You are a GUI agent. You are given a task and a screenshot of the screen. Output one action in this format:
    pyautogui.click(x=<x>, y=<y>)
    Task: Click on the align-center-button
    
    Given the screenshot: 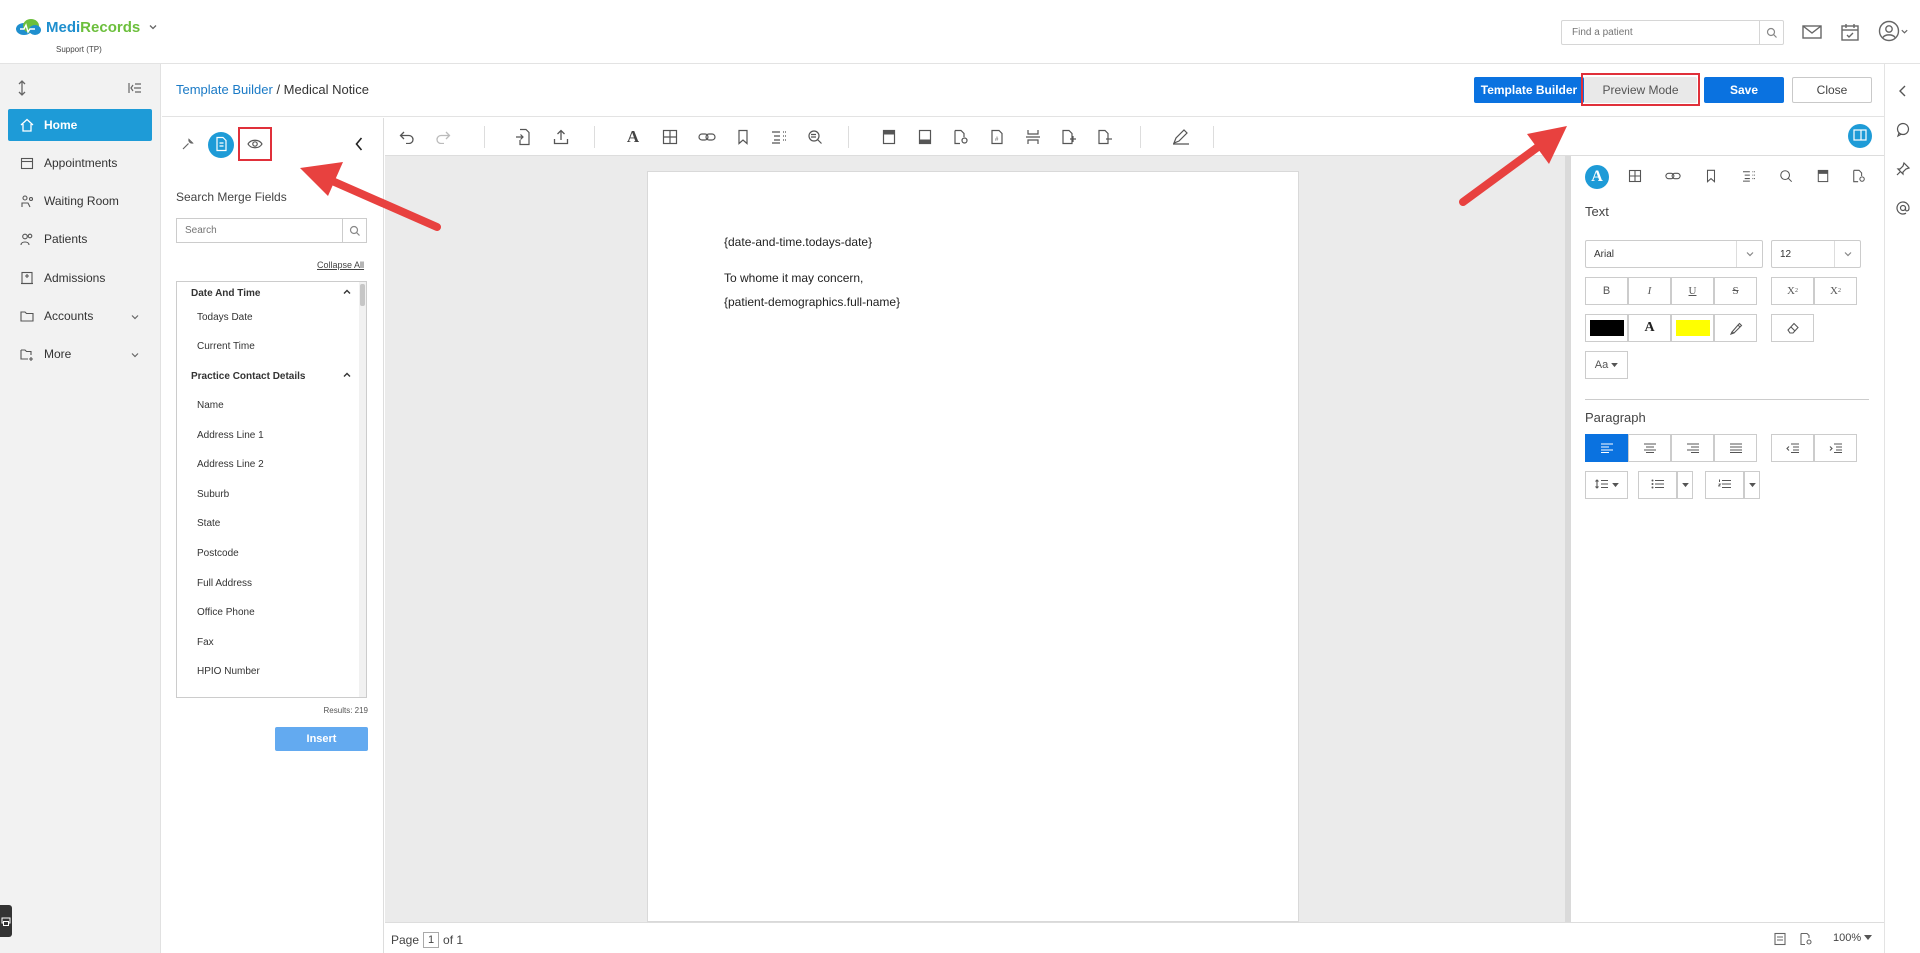 What is the action you would take?
    pyautogui.click(x=1649, y=448)
    